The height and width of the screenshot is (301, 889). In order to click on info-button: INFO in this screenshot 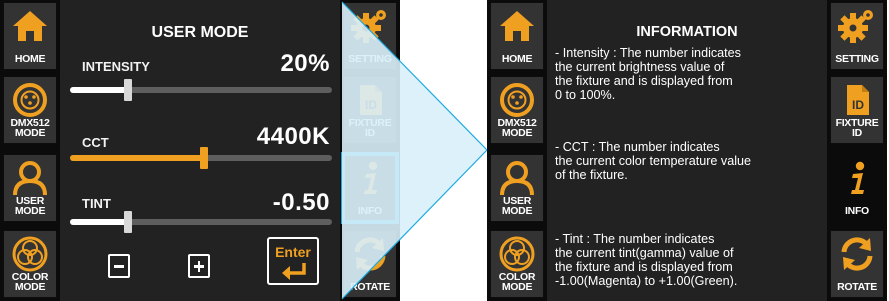, I will do `click(857, 188)`.